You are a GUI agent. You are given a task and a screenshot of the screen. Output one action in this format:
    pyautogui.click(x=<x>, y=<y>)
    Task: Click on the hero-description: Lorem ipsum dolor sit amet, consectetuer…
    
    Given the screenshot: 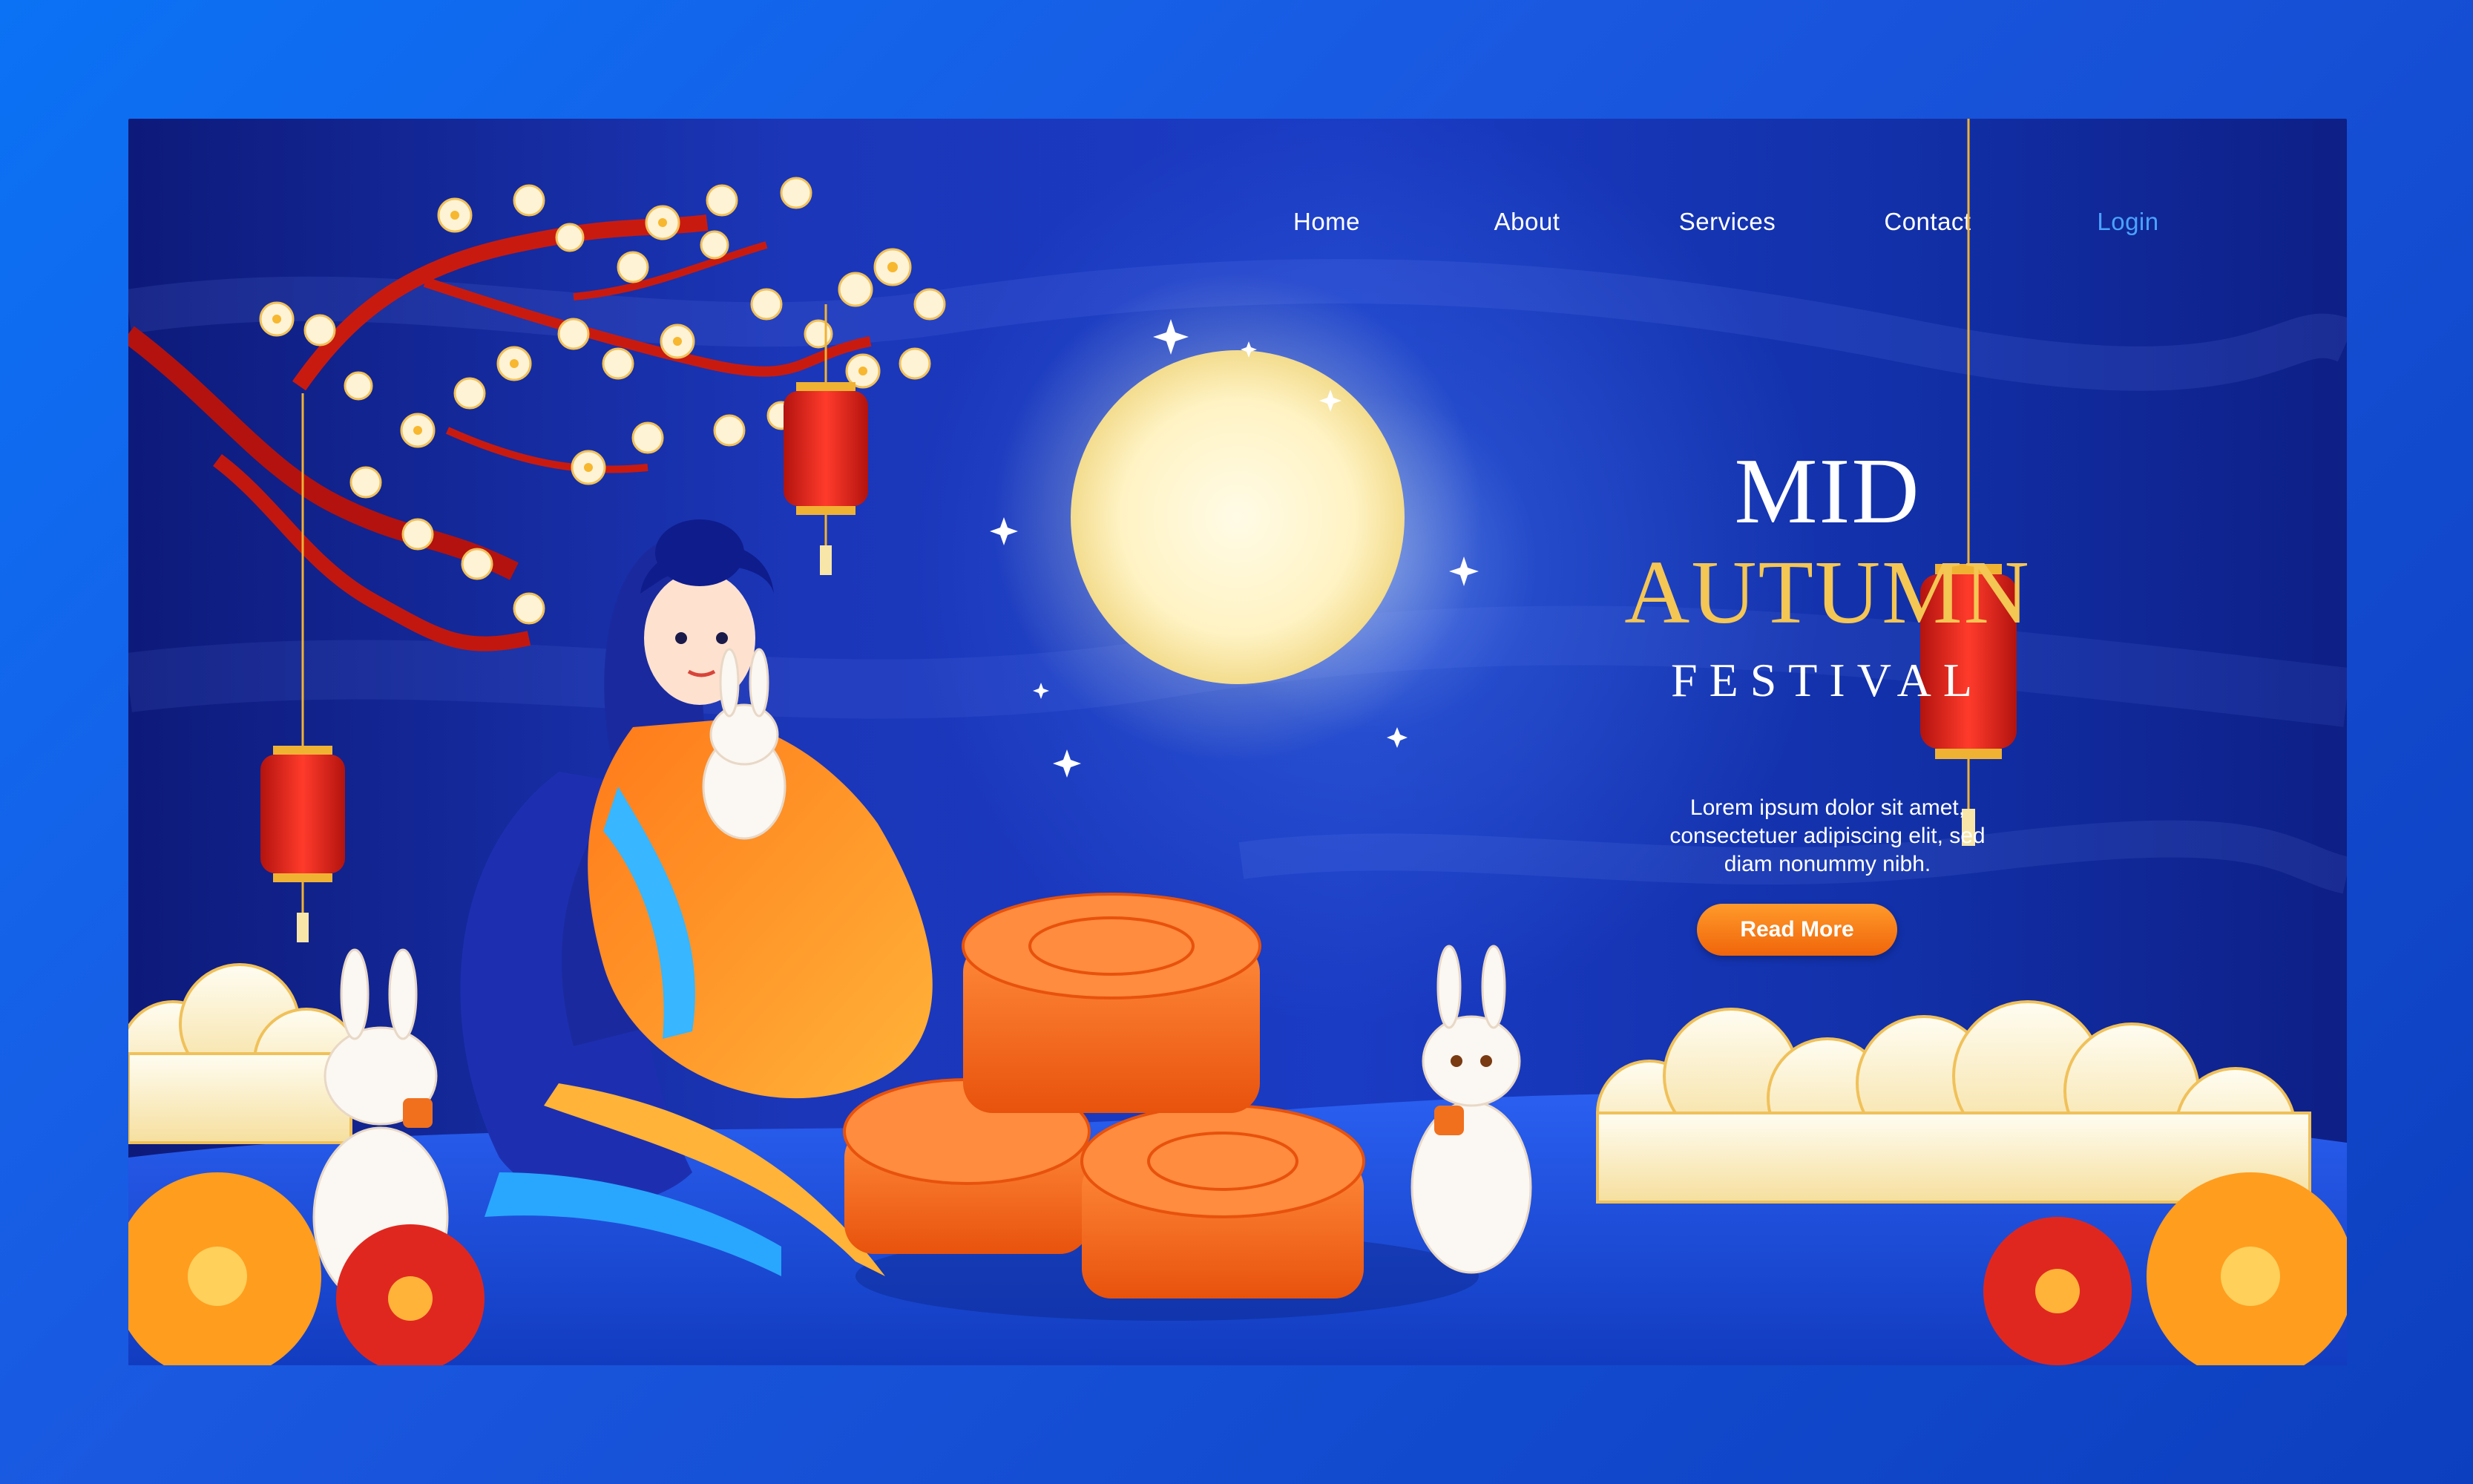 What is the action you would take?
    pyautogui.click(x=1827, y=836)
    